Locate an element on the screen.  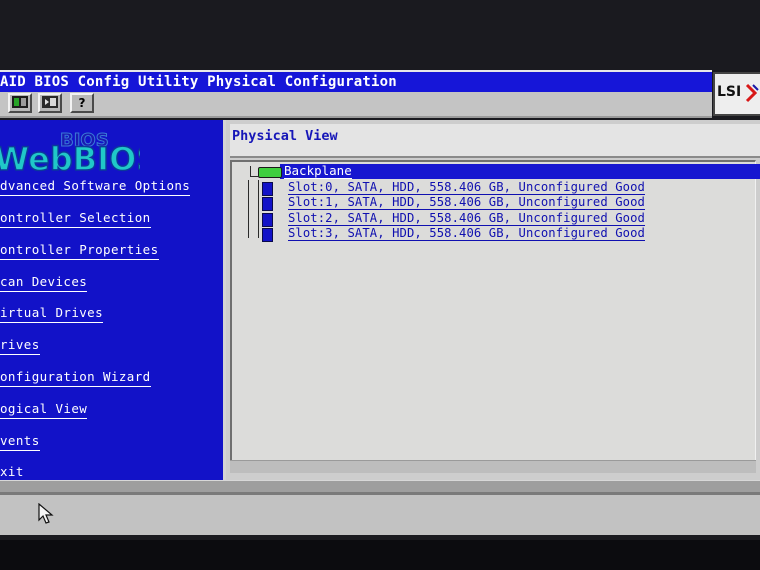
nav-item-logical-view: ogical View is located at coordinates (44, 410).